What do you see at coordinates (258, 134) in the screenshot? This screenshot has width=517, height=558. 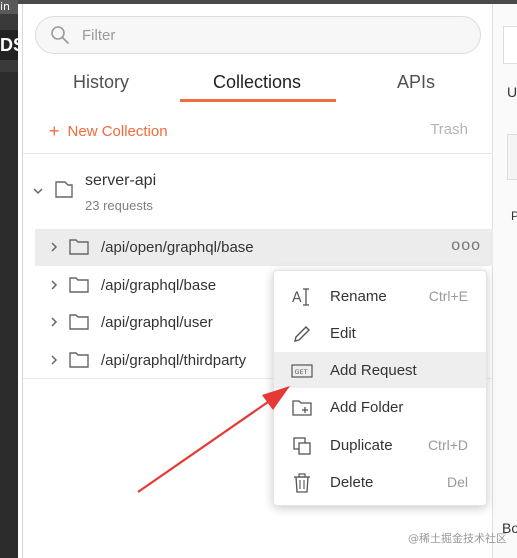 I see `collection-actions-bar: + New Collection Trash` at bounding box center [258, 134].